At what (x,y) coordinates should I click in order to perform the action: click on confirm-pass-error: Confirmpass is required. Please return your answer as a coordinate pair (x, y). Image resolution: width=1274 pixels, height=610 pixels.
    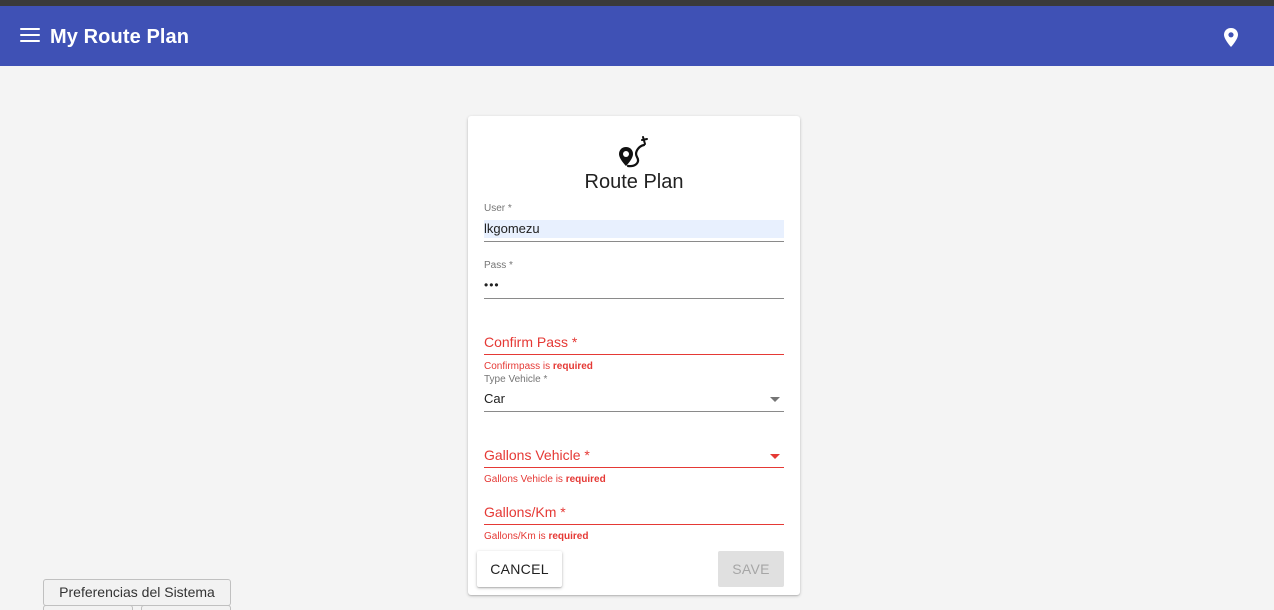
    Looking at the image, I should click on (538, 366).